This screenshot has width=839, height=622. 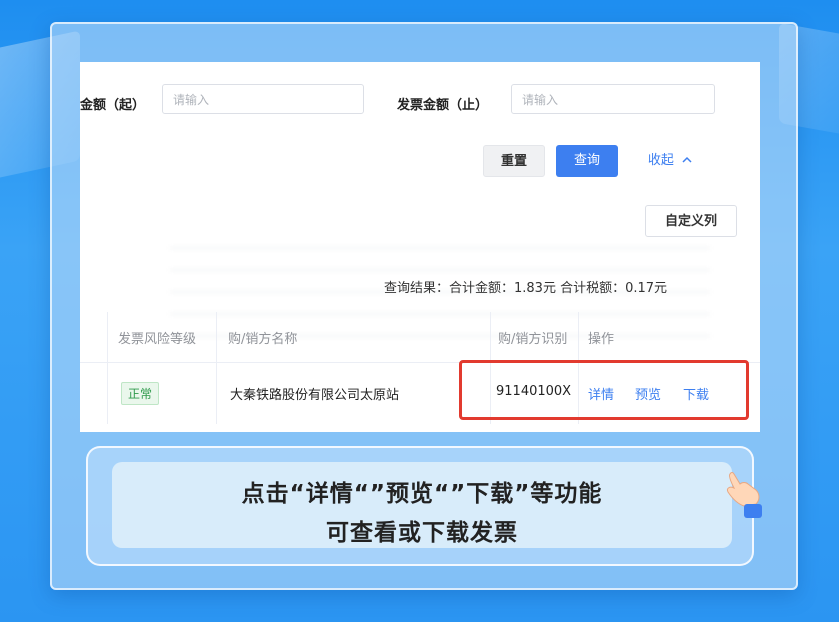 I want to click on amount-to-label: 发票金额（止）, so click(x=443, y=105).